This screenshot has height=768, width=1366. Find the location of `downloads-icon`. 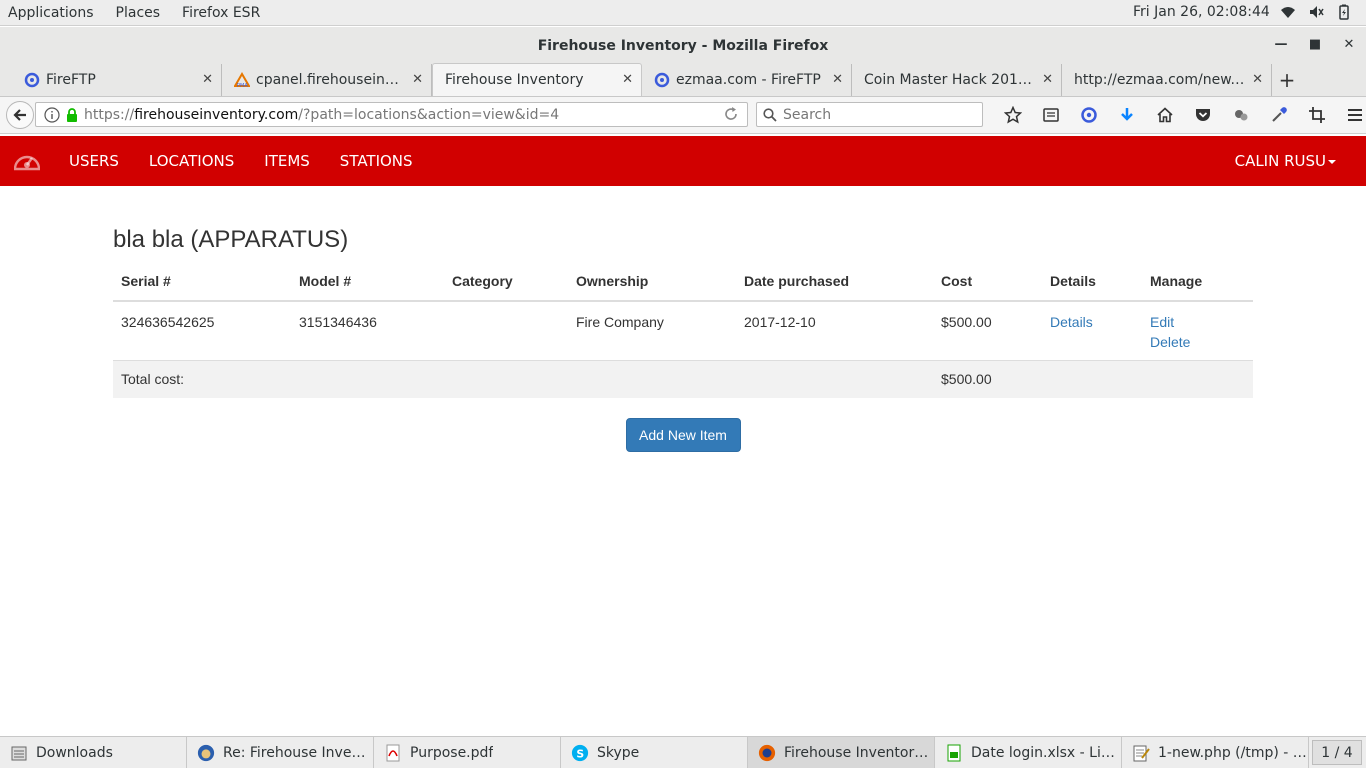

downloads-icon is located at coordinates (1127, 115).